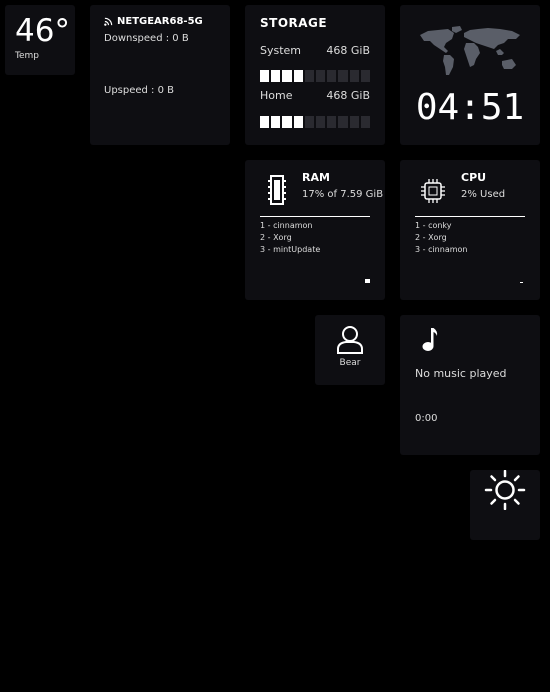 This screenshot has height=692, width=550. Describe the element at coordinates (343, 194) in the screenshot. I see `ram-usage: 17% of 7.59 GiB` at that location.